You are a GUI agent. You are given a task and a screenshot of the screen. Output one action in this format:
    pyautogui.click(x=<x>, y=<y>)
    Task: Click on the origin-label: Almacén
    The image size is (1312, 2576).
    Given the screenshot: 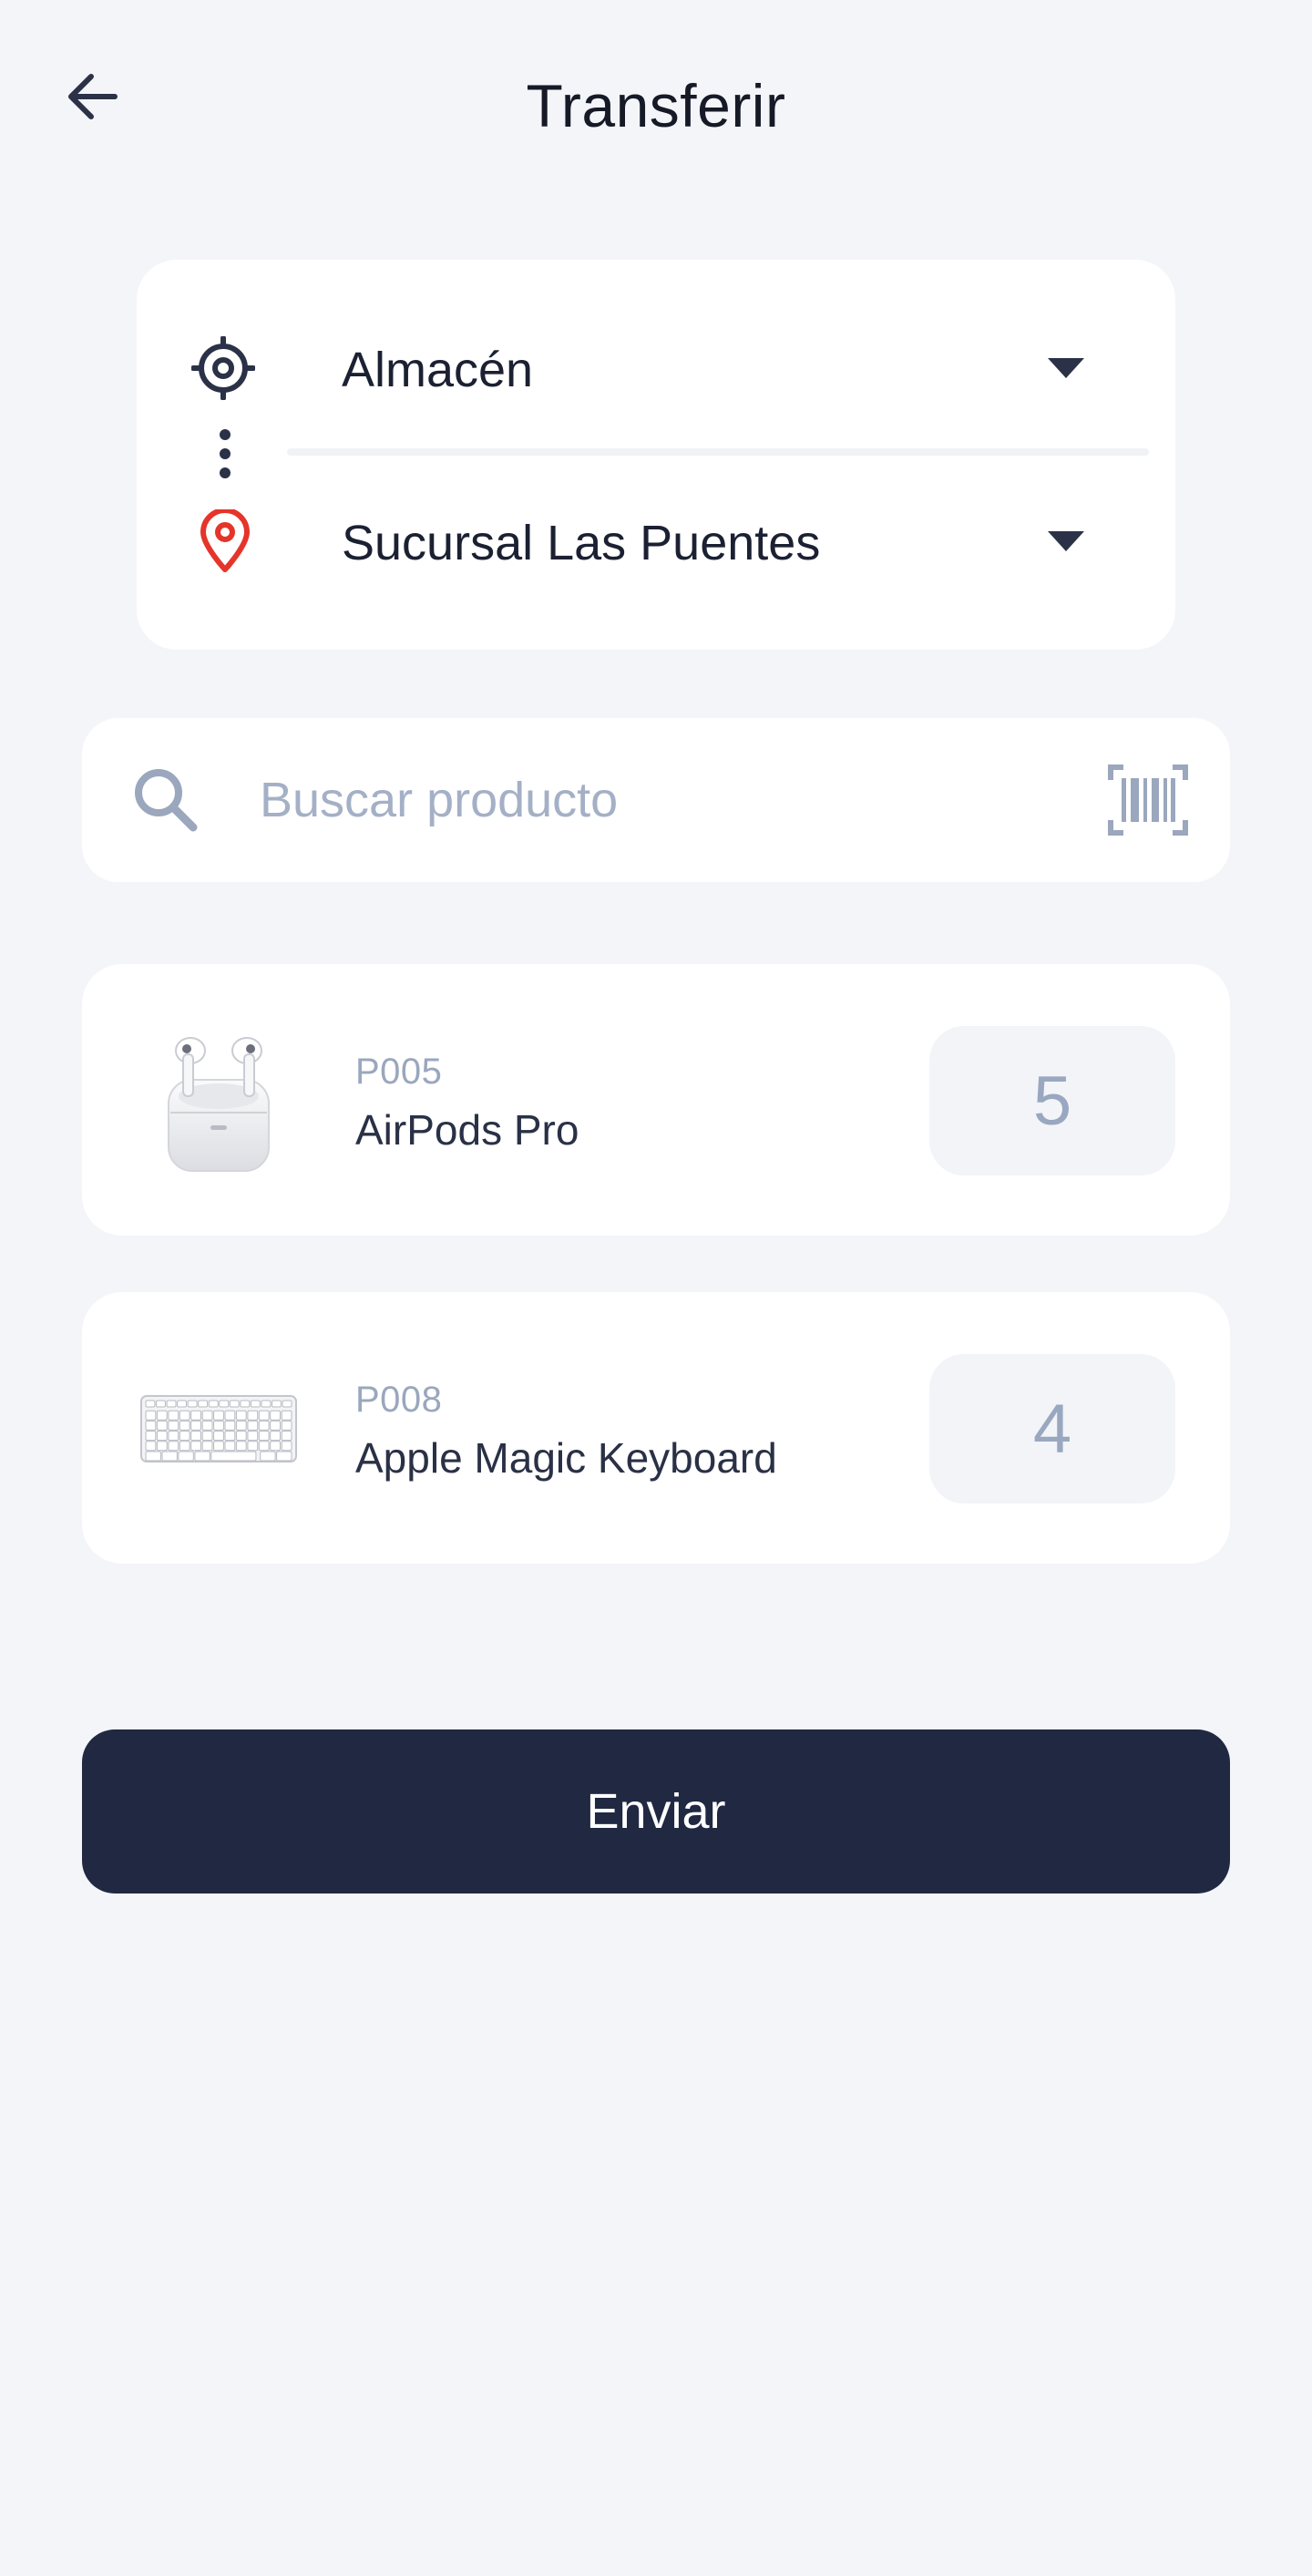 What is the action you would take?
    pyautogui.click(x=438, y=370)
    